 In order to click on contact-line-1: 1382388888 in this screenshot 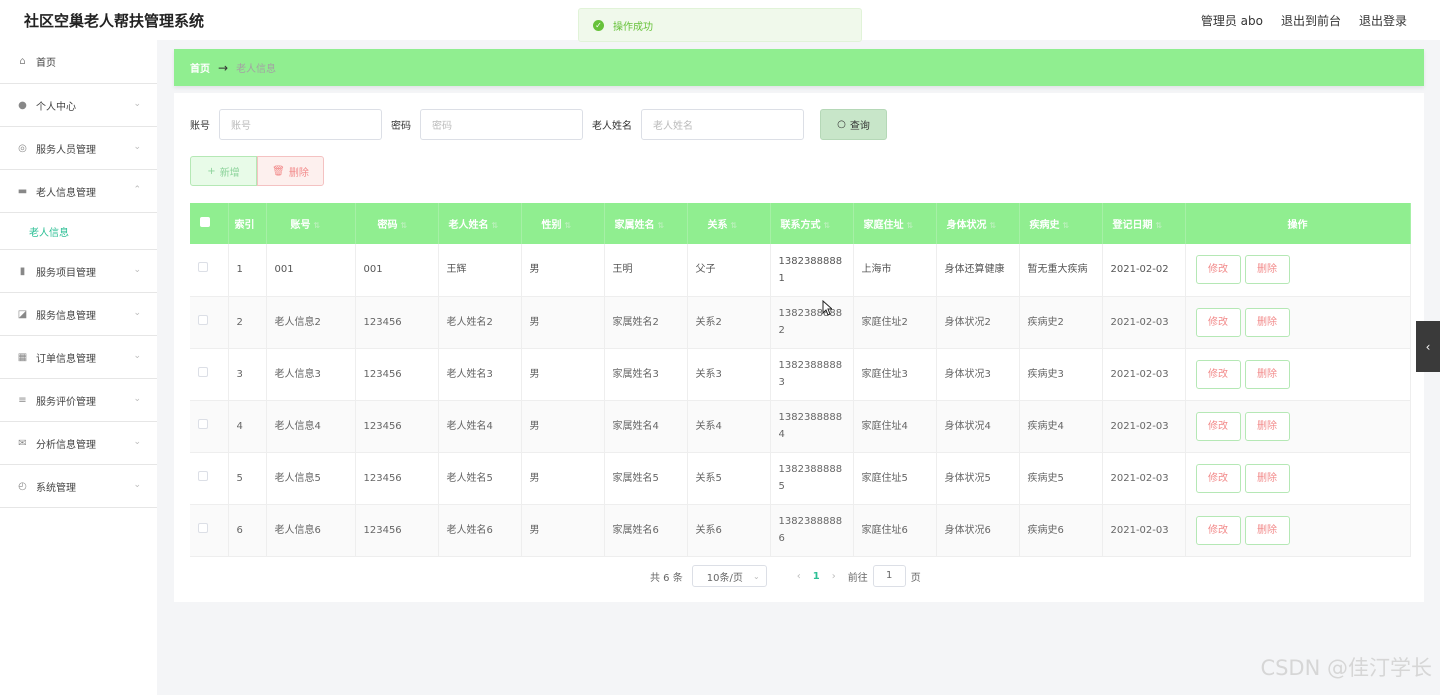, I will do `click(810, 365)`.